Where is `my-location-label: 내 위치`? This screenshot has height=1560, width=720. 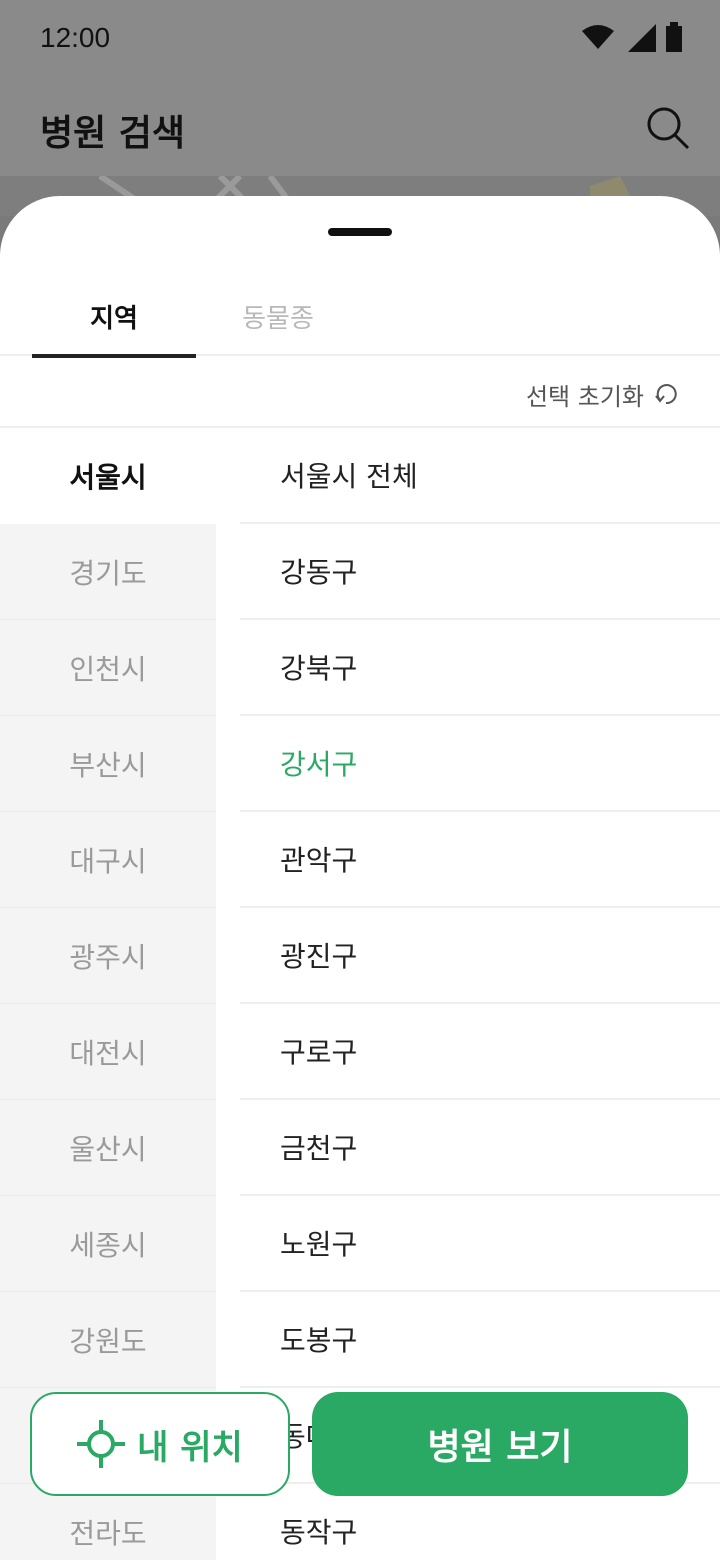 my-location-label: 내 위치 is located at coordinates (190, 1447).